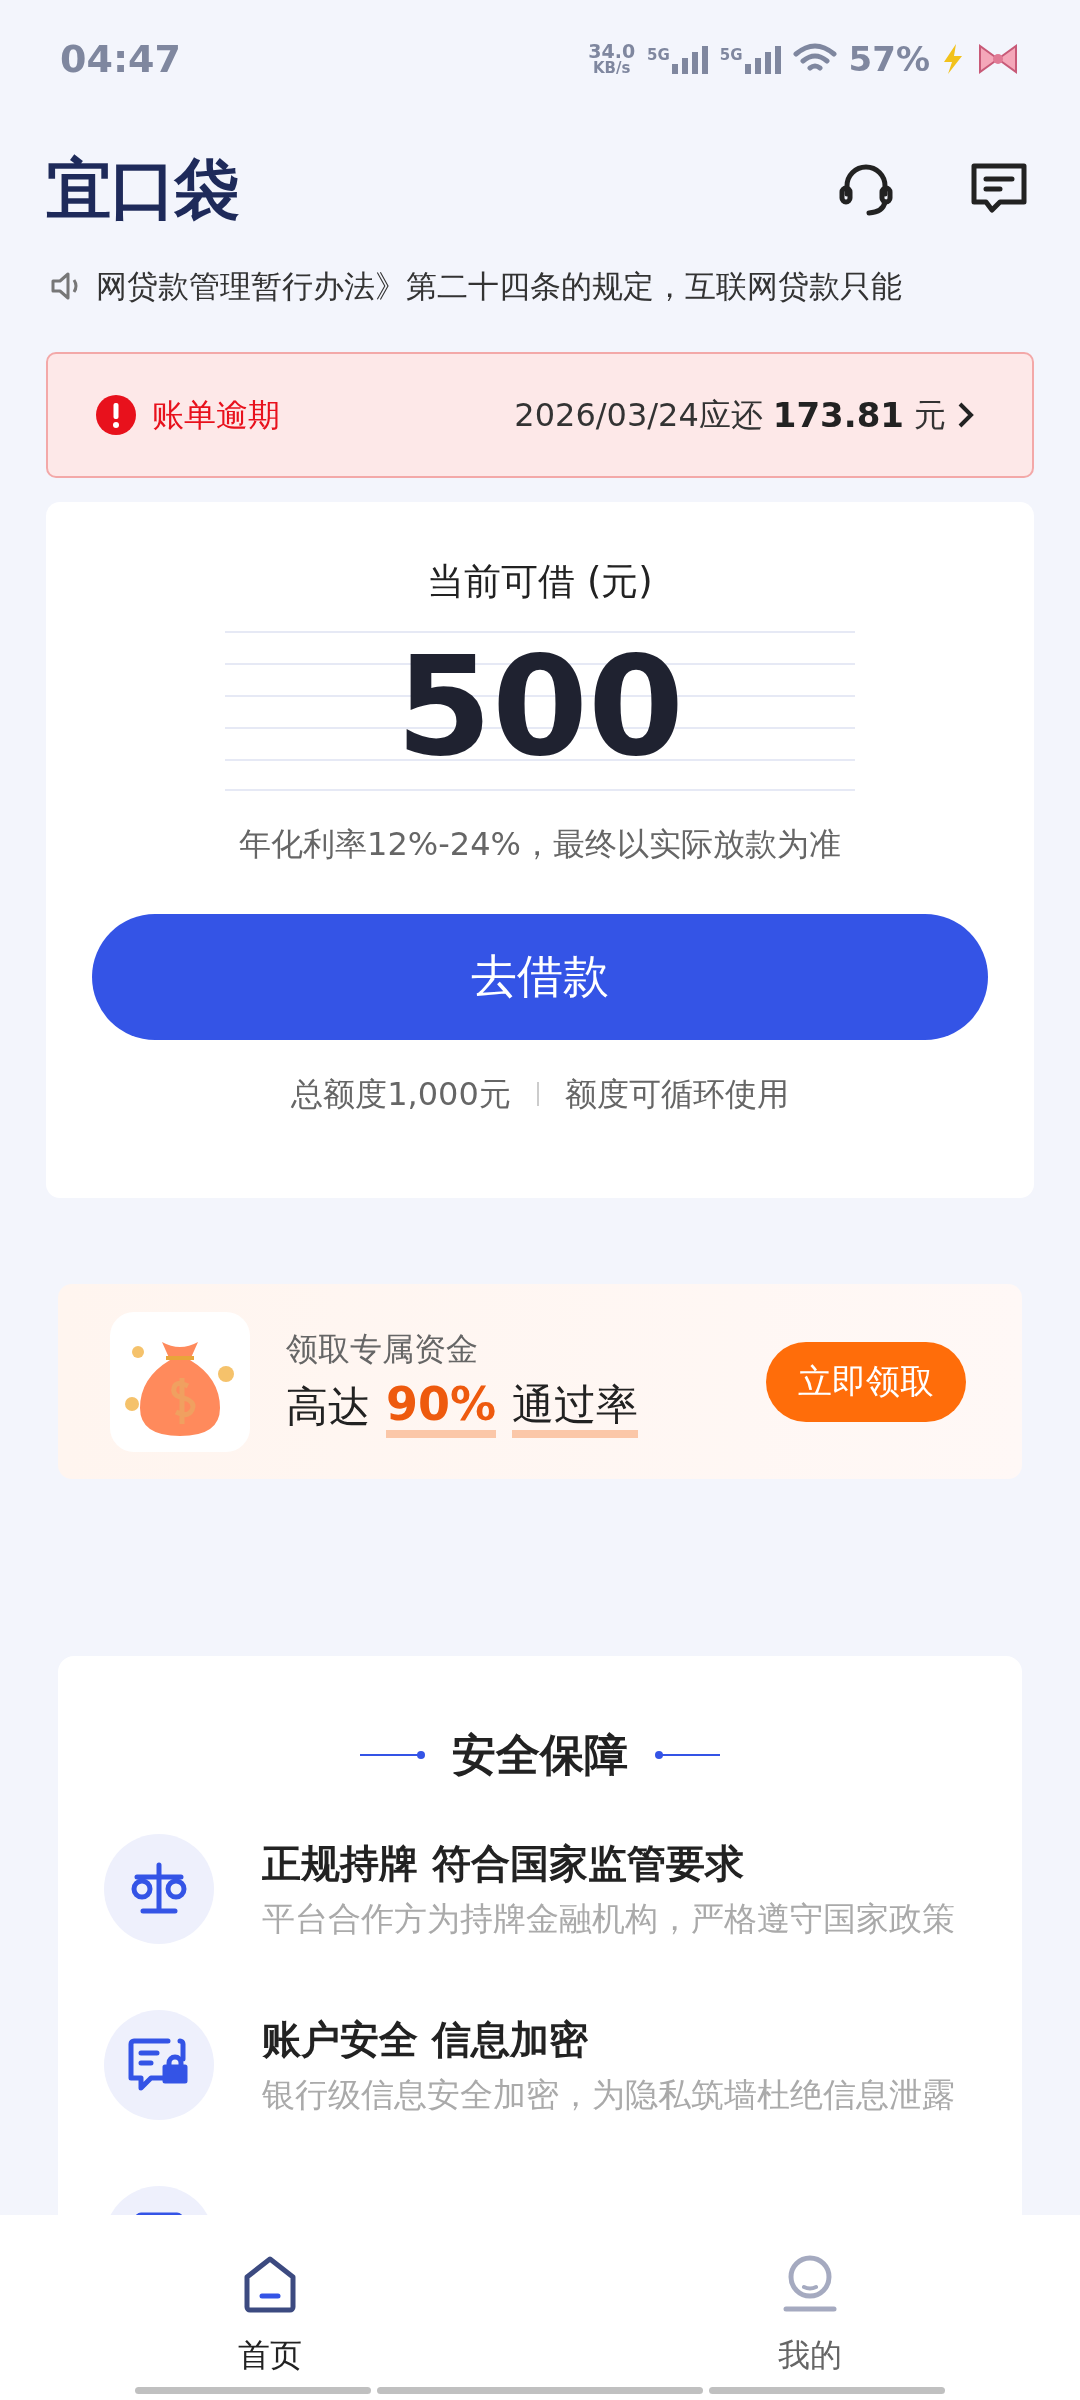 The width and height of the screenshot is (1080, 2400). Describe the element at coordinates (608, 1918) in the screenshot. I see `feature-description: 平台合作方为持牌金融机构，严格遵守国家政策` at that location.